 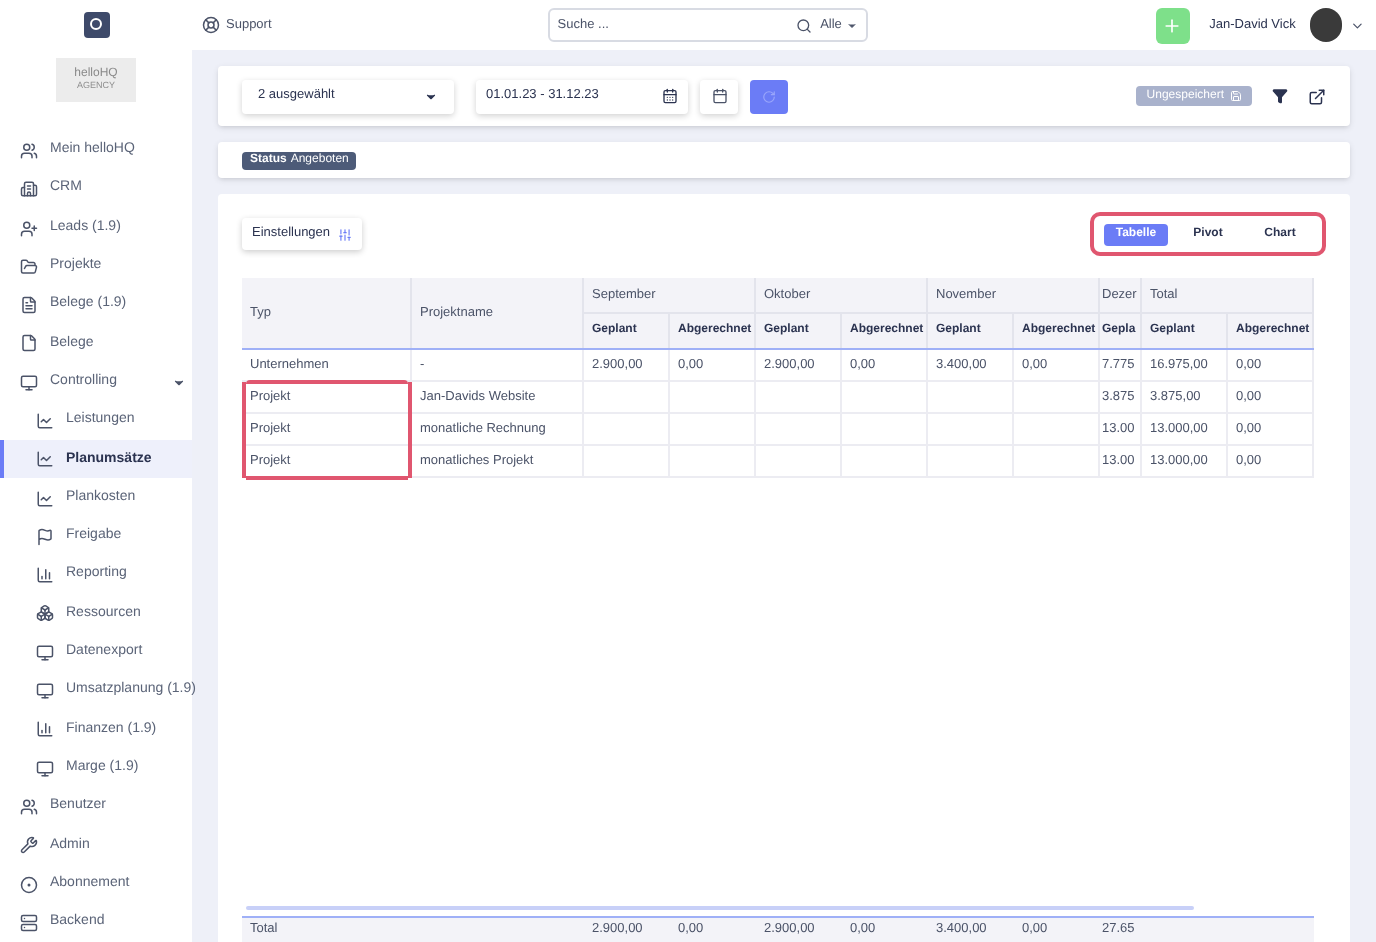 What do you see at coordinates (29, 845) in the screenshot?
I see `tools-icon` at bounding box center [29, 845].